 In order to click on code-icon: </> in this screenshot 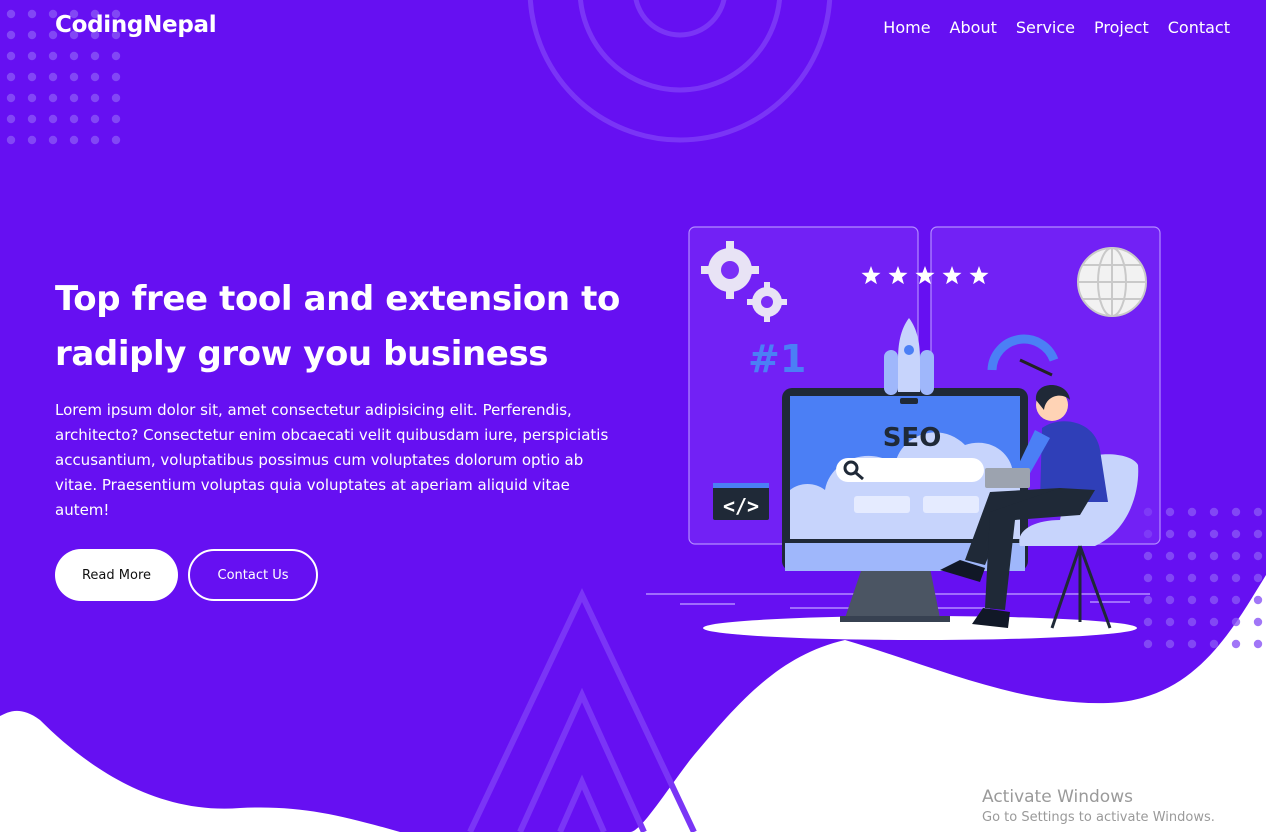, I will do `click(741, 501)`.